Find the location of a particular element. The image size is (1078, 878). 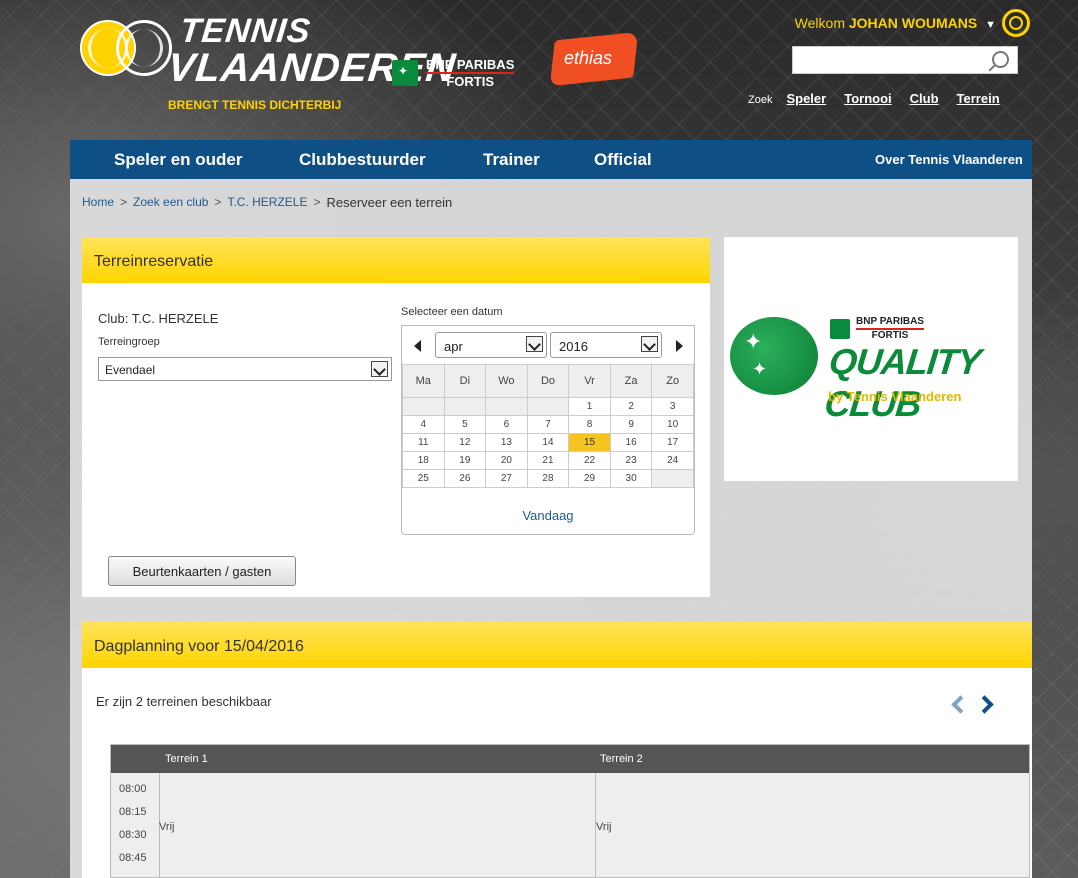

calendar-day: 30 is located at coordinates (631, 478).